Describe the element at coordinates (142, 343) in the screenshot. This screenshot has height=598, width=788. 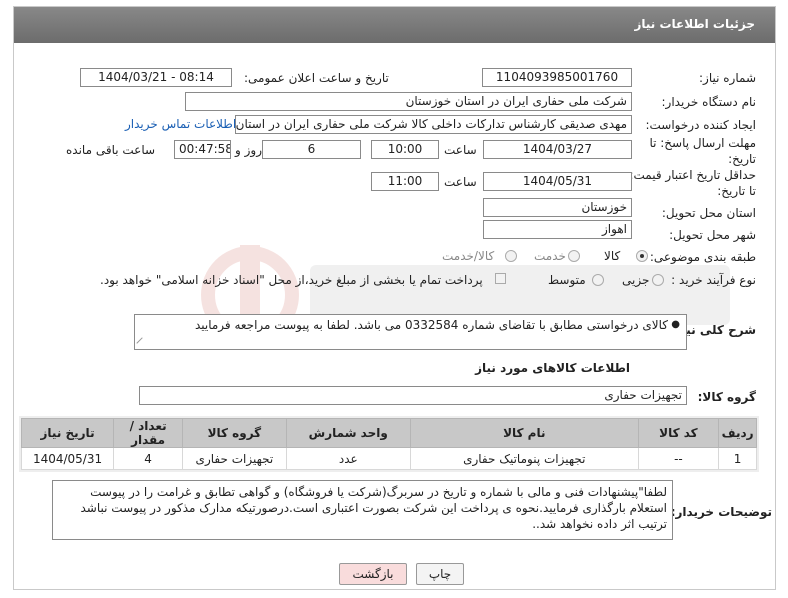
I see `resize-grip-icon` at that location.